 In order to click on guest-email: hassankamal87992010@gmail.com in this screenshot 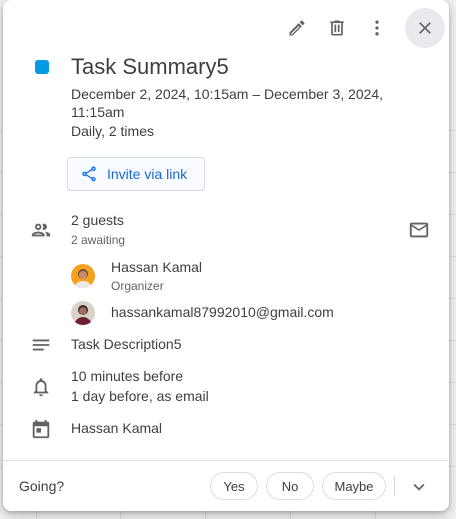, I will do `click(222, 312)`.